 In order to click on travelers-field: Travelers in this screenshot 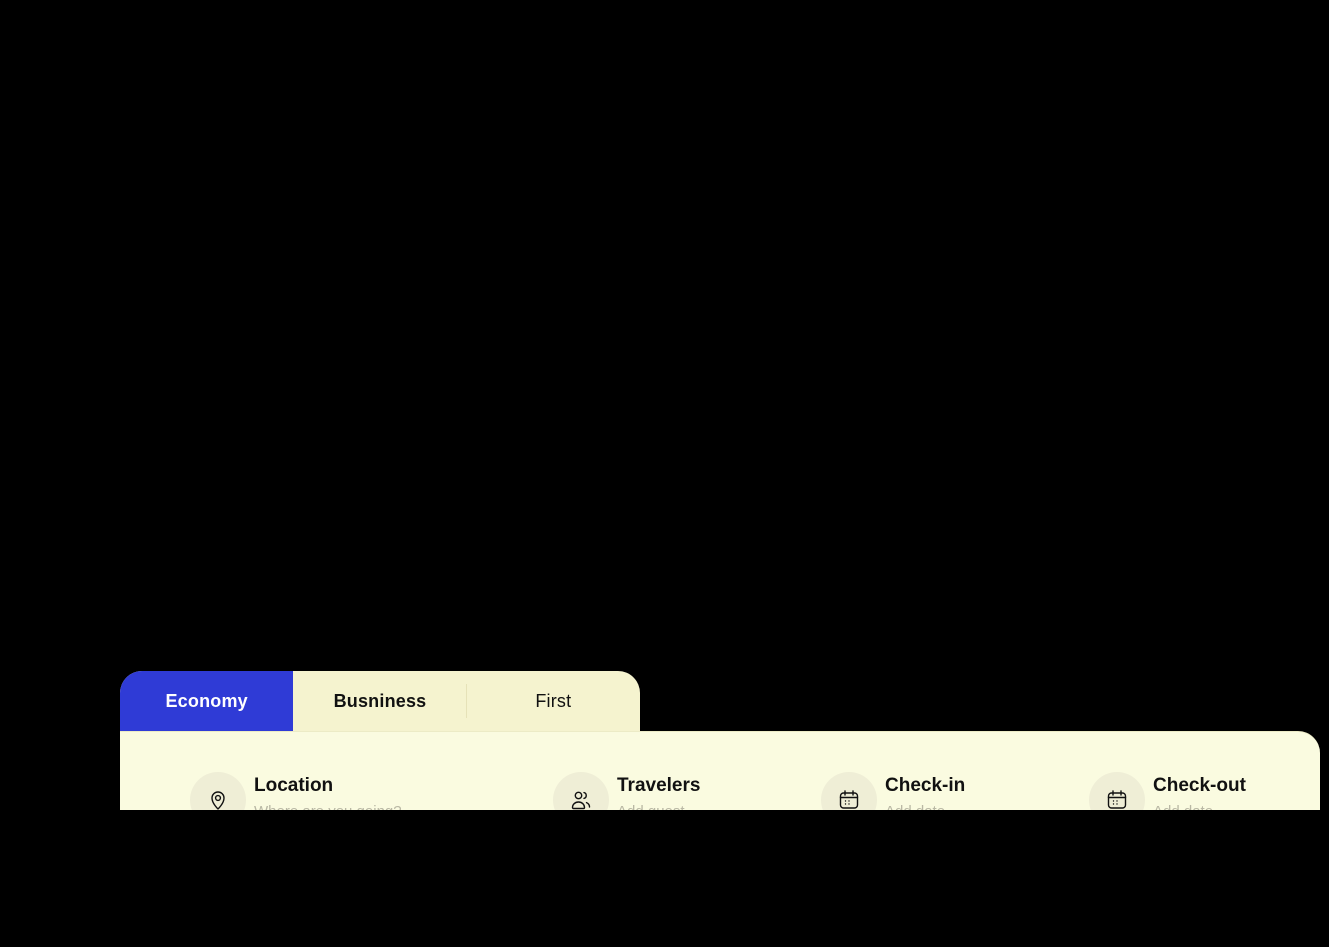, I will do `click(695, 791)`.